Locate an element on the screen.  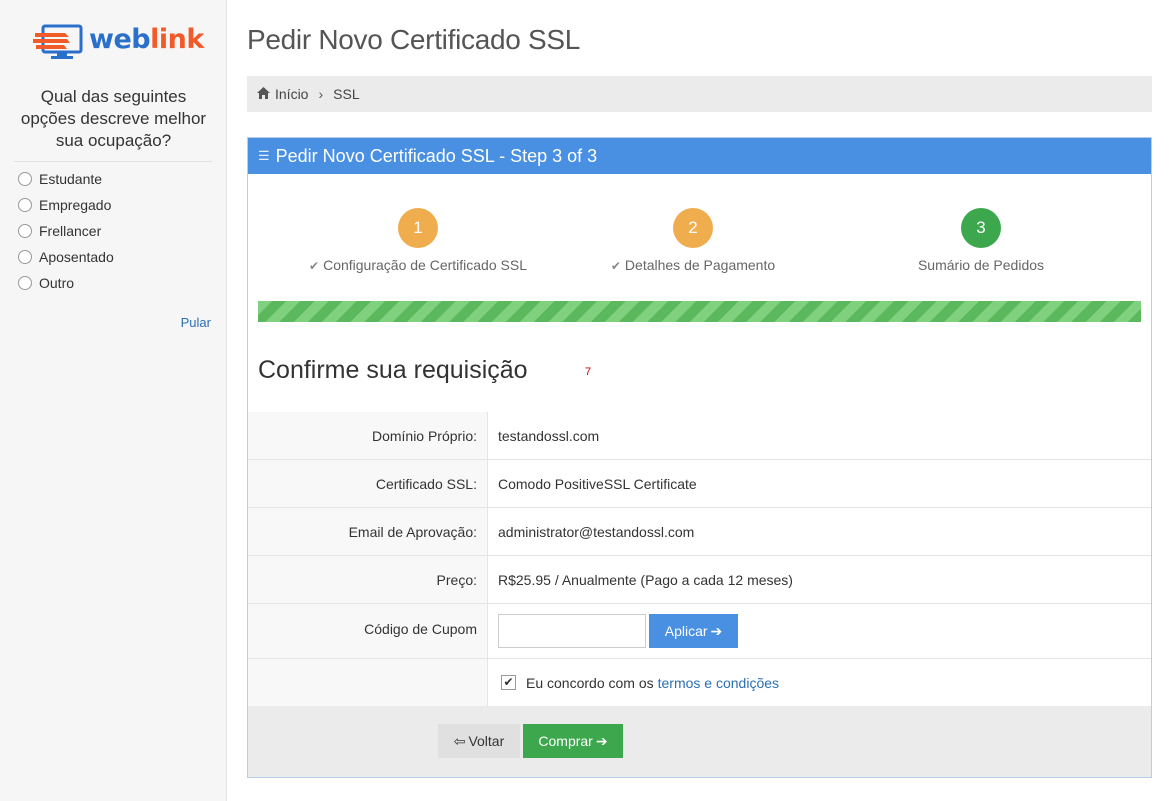
option-frellancer: Frellancer is located at coordinates (66, 231).